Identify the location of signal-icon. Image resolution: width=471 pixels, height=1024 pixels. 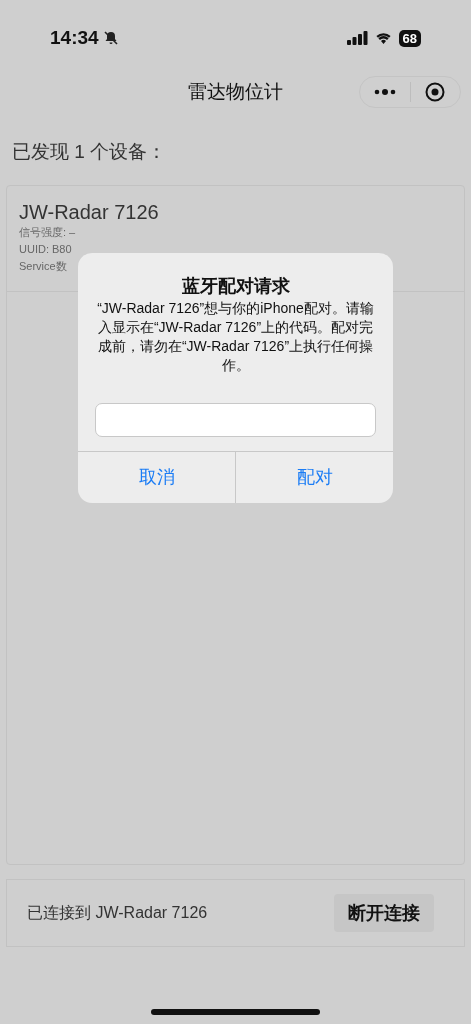
(357, 38).